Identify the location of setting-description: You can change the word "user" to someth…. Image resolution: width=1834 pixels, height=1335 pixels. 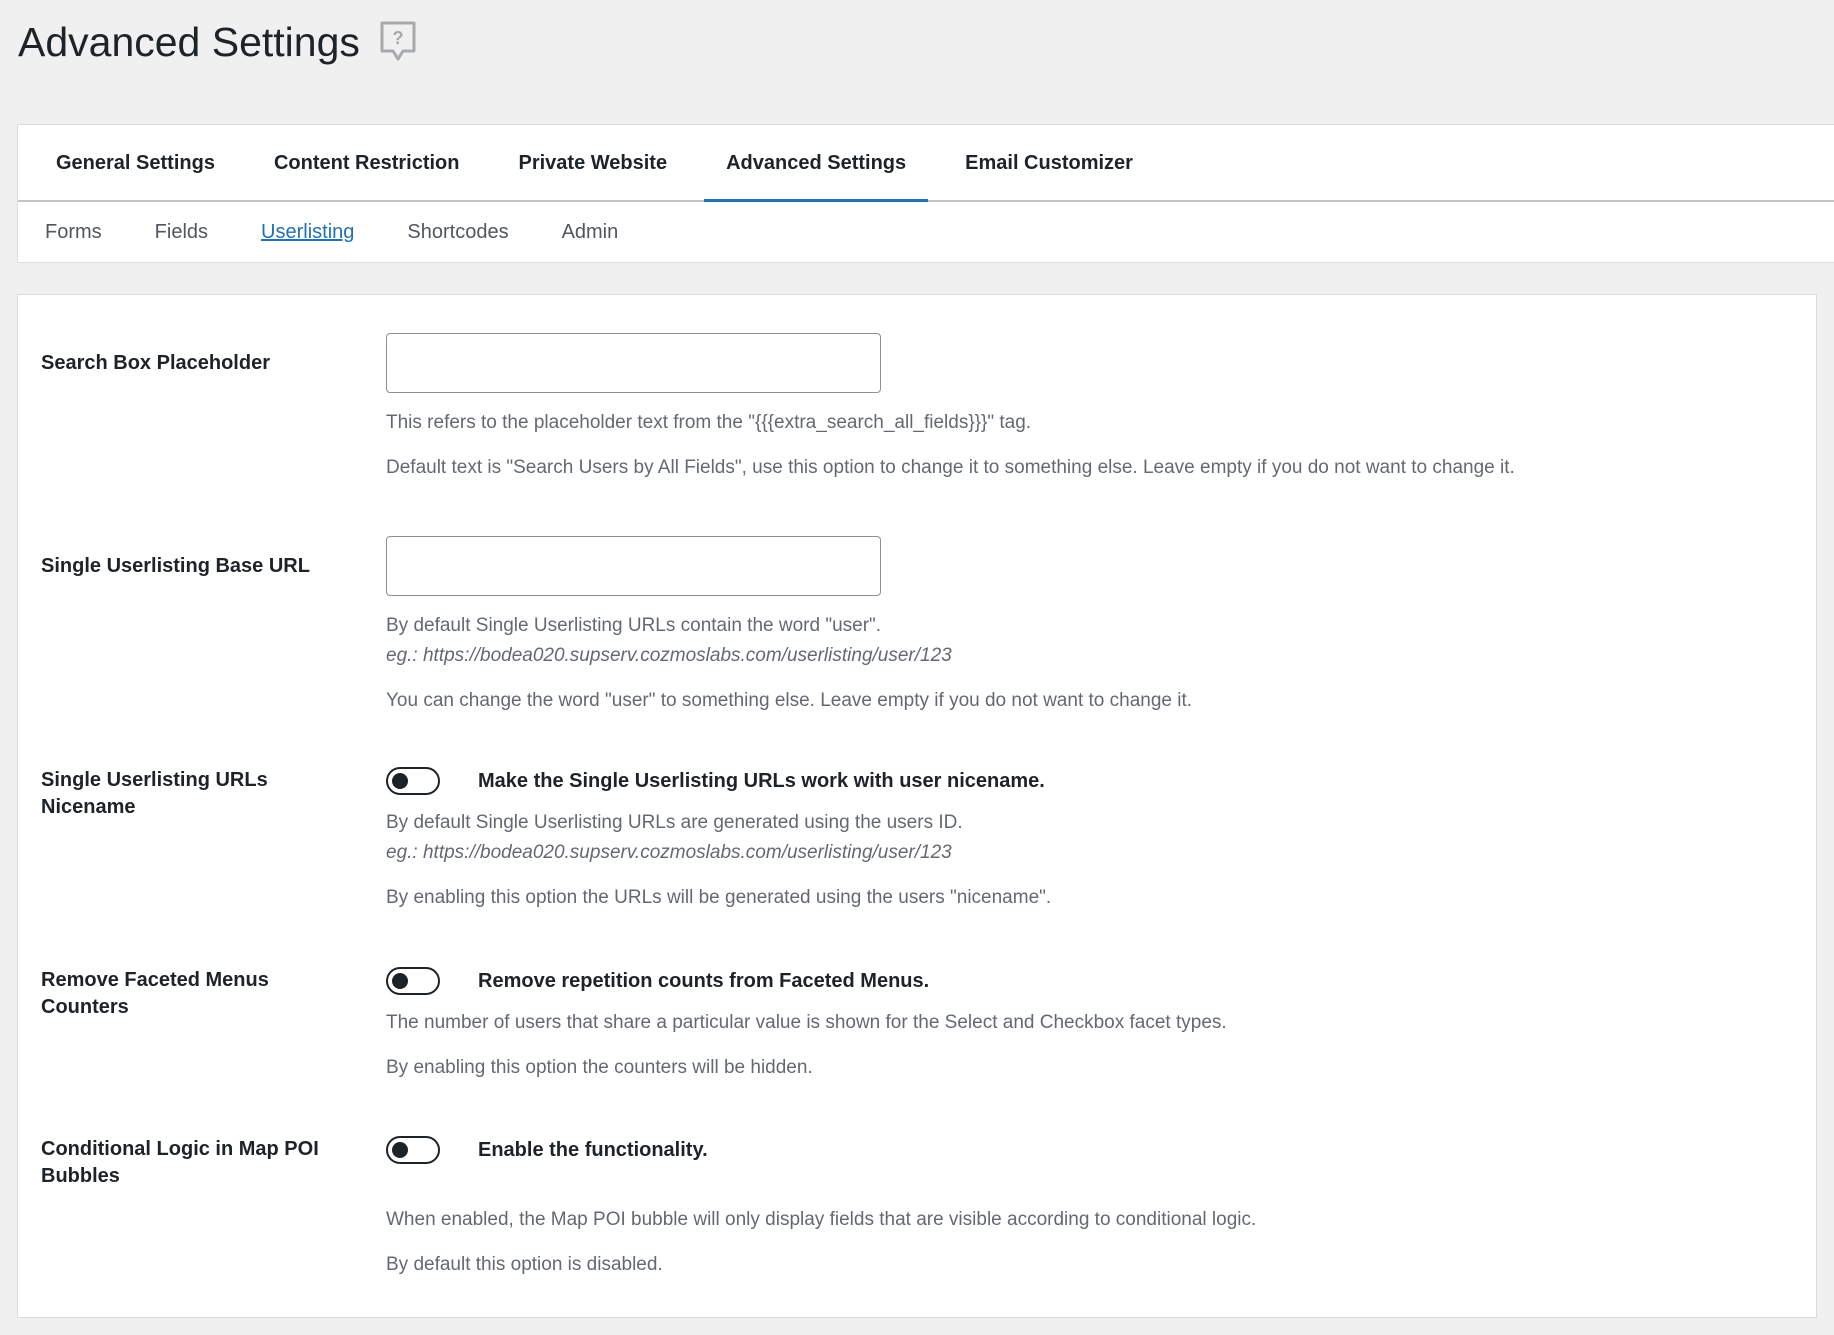
(789, 700).